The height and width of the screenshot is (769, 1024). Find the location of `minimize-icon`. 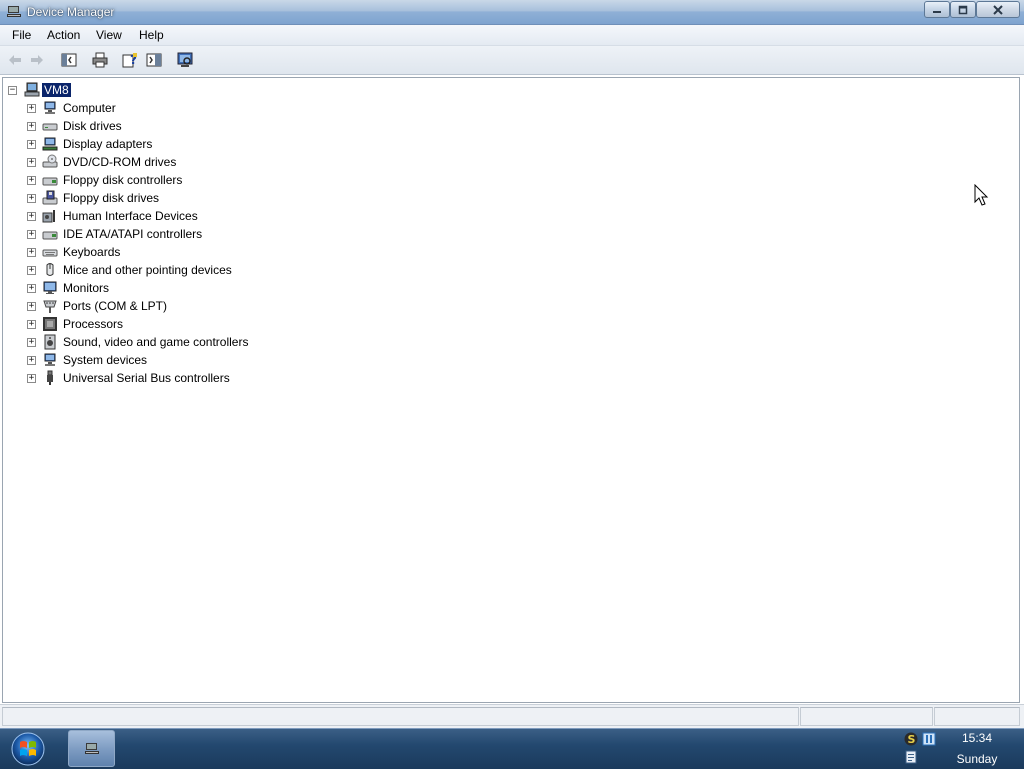

minimize-icon is located at coordinates (937, 11).